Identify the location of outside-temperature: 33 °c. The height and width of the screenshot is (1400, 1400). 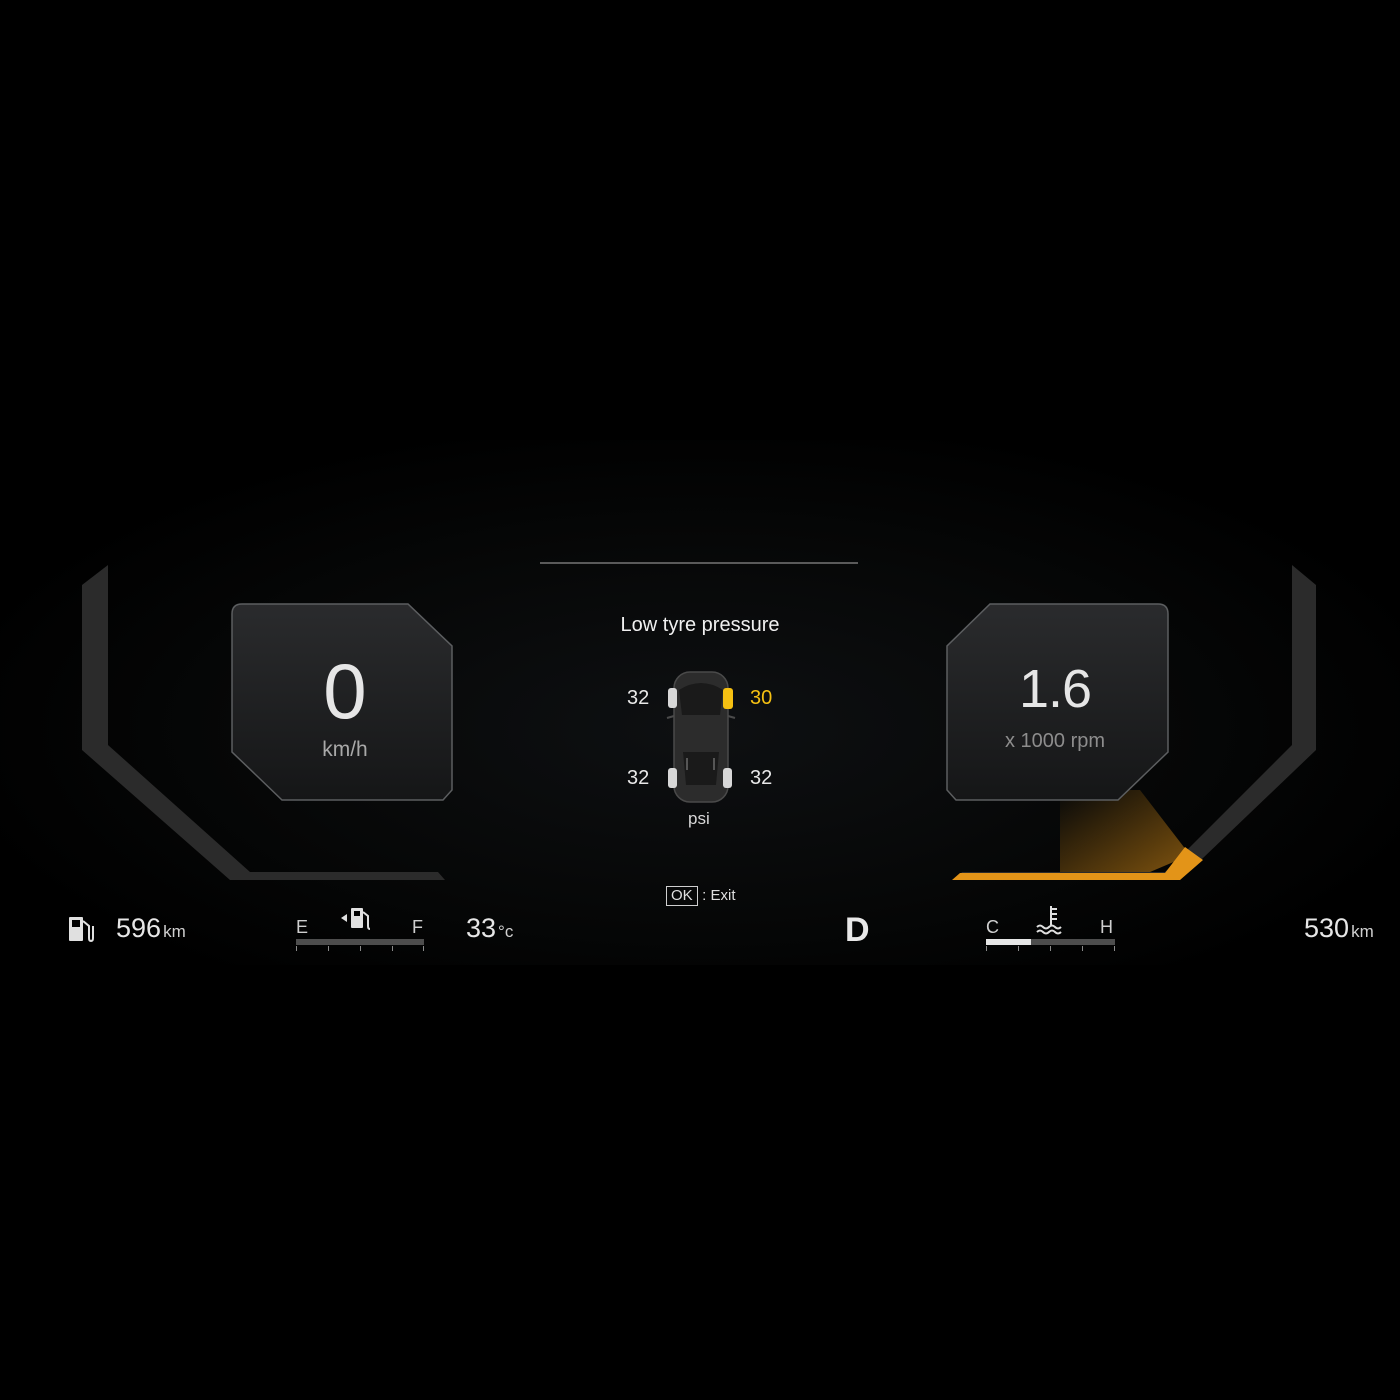
(489, 928).